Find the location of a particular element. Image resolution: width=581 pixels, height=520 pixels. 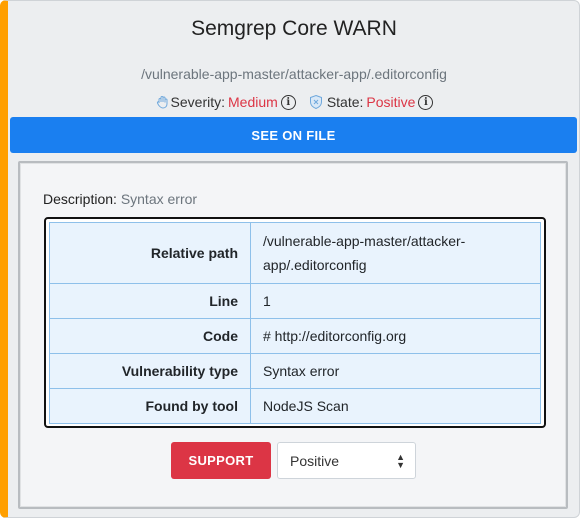

description-label: Description: is located at coordinates (80, 199).